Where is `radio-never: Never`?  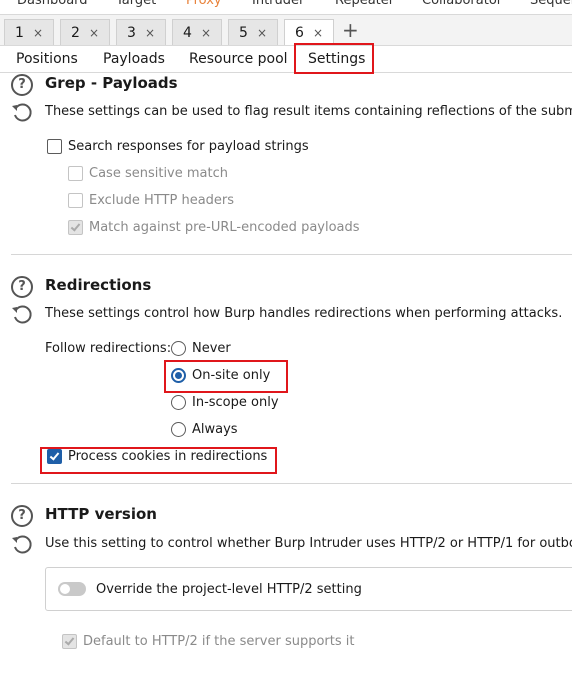 radio-never: Never is located at coordinates (201, 348).